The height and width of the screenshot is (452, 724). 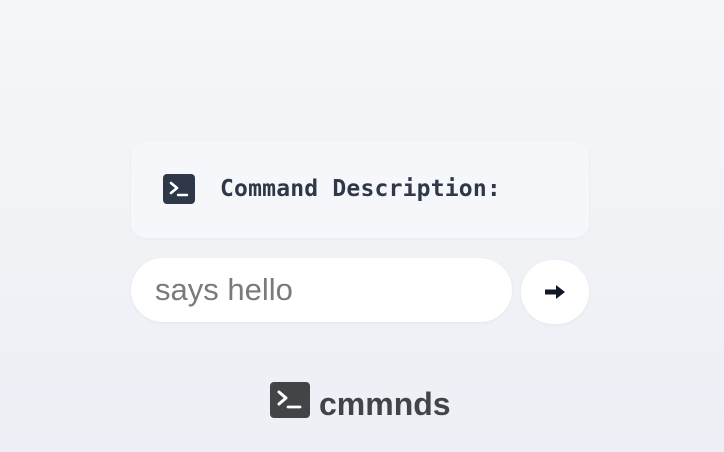 I want to click on submit-button, so click(x=555, y=292).